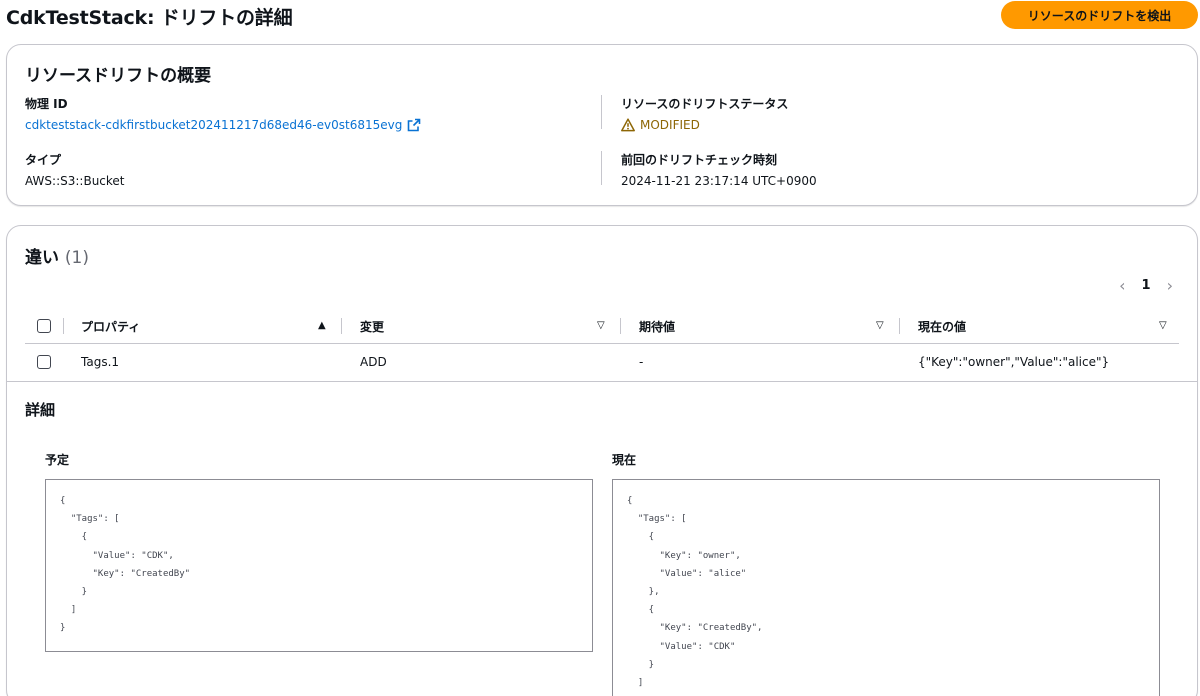  What do you see at coordinates (1014, 362) in the screenshot?
I see `cell-actual: {"Key":"owner","Value":"alice"}` at bounding box center [1014, 362].